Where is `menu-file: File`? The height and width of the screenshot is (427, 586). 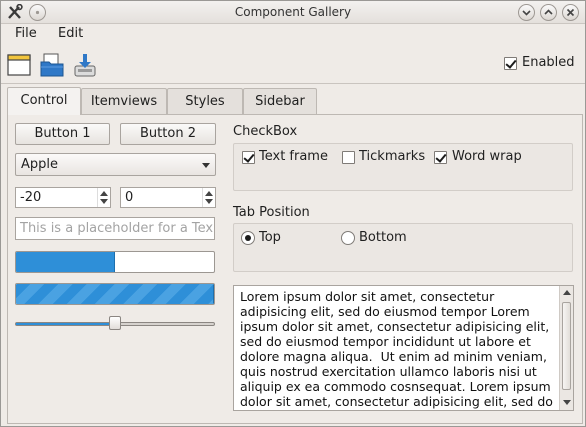 menu-file: File is located at coordinates (26, 33).